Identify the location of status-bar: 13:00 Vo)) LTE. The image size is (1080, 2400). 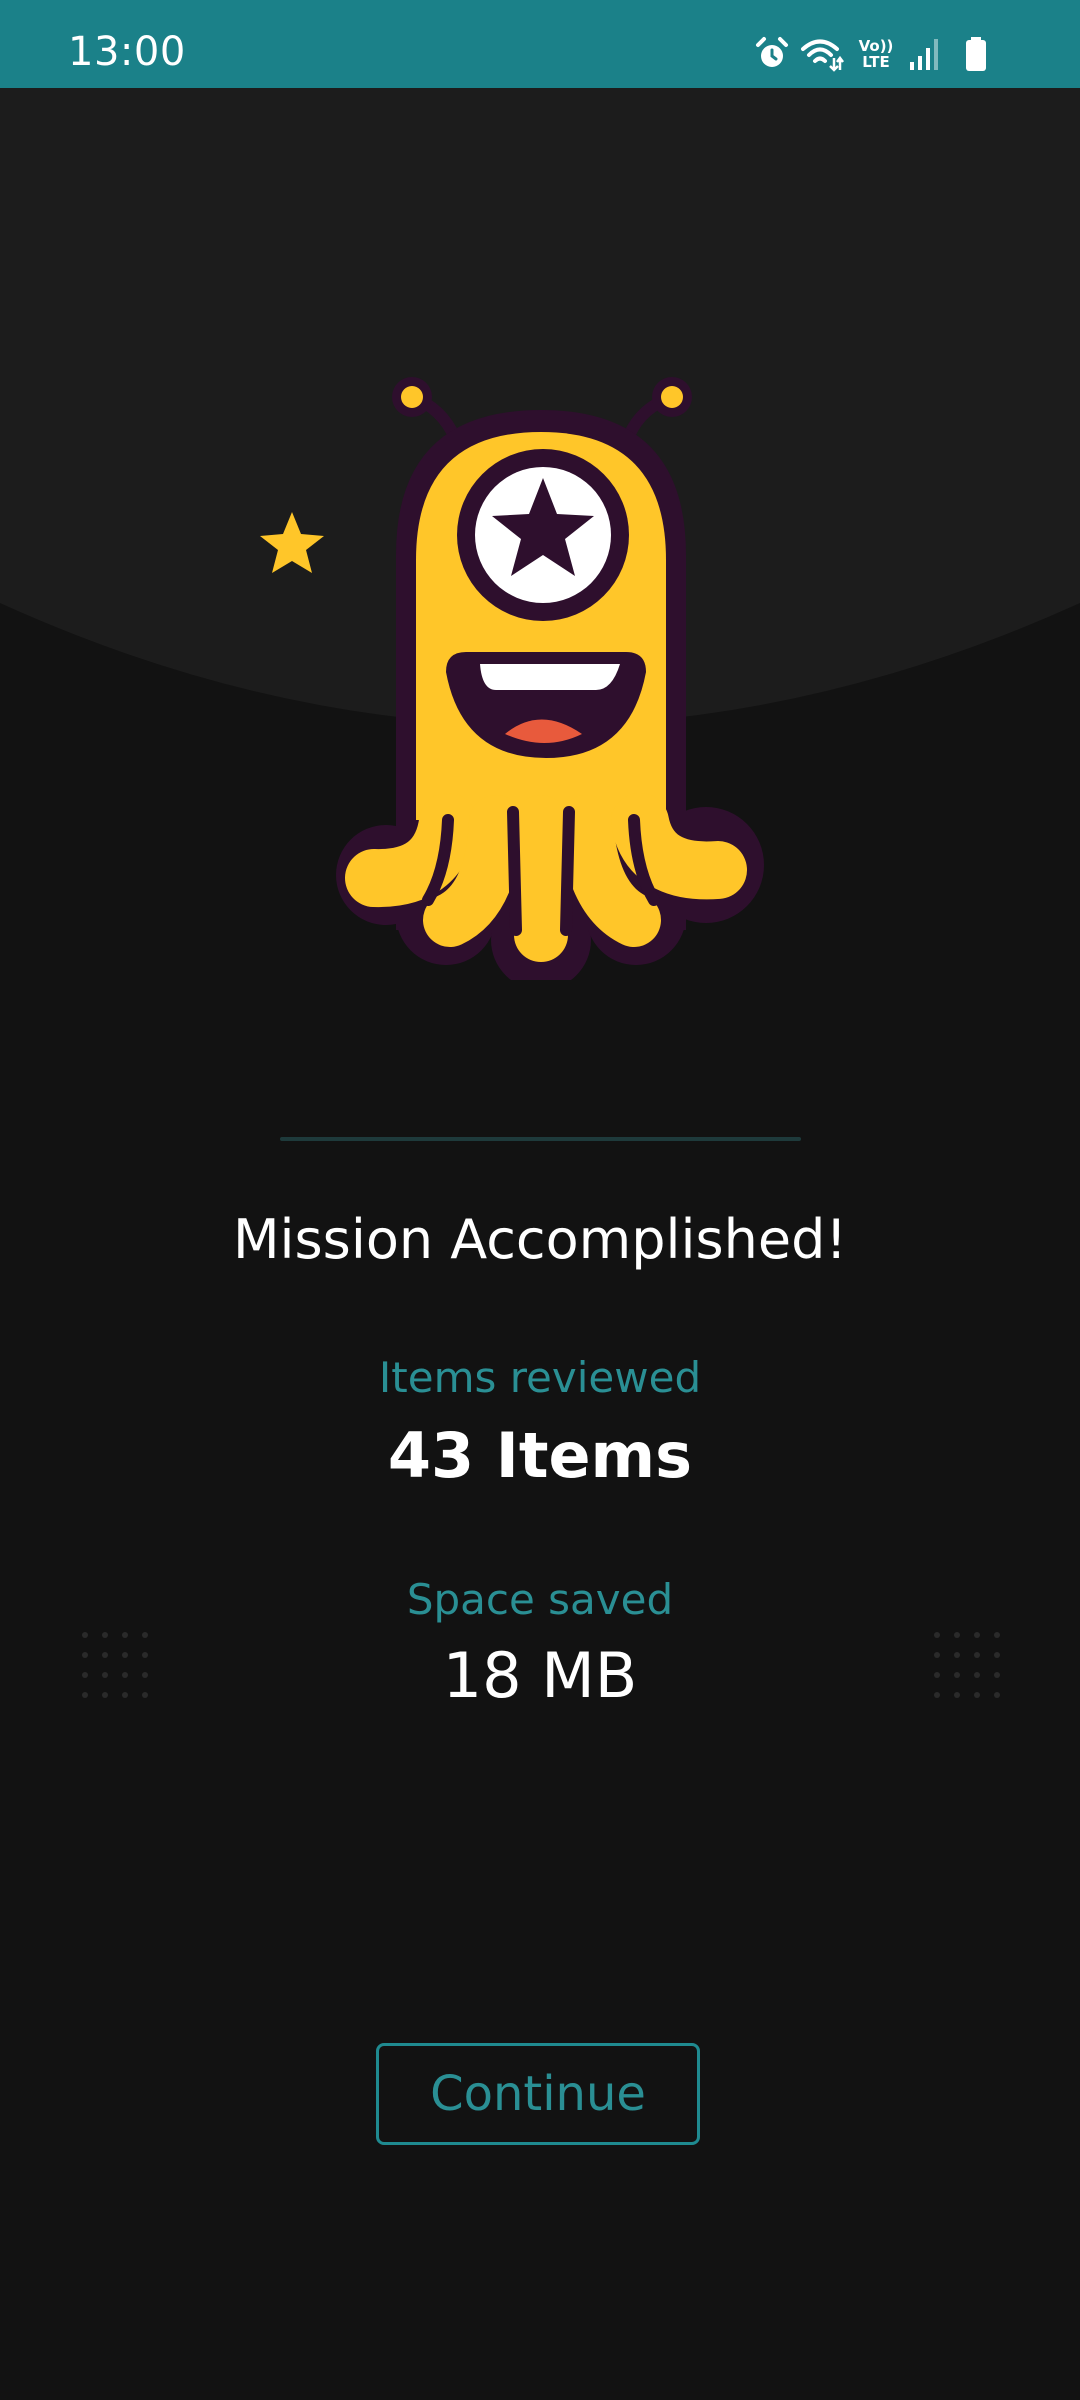
(540, 44).